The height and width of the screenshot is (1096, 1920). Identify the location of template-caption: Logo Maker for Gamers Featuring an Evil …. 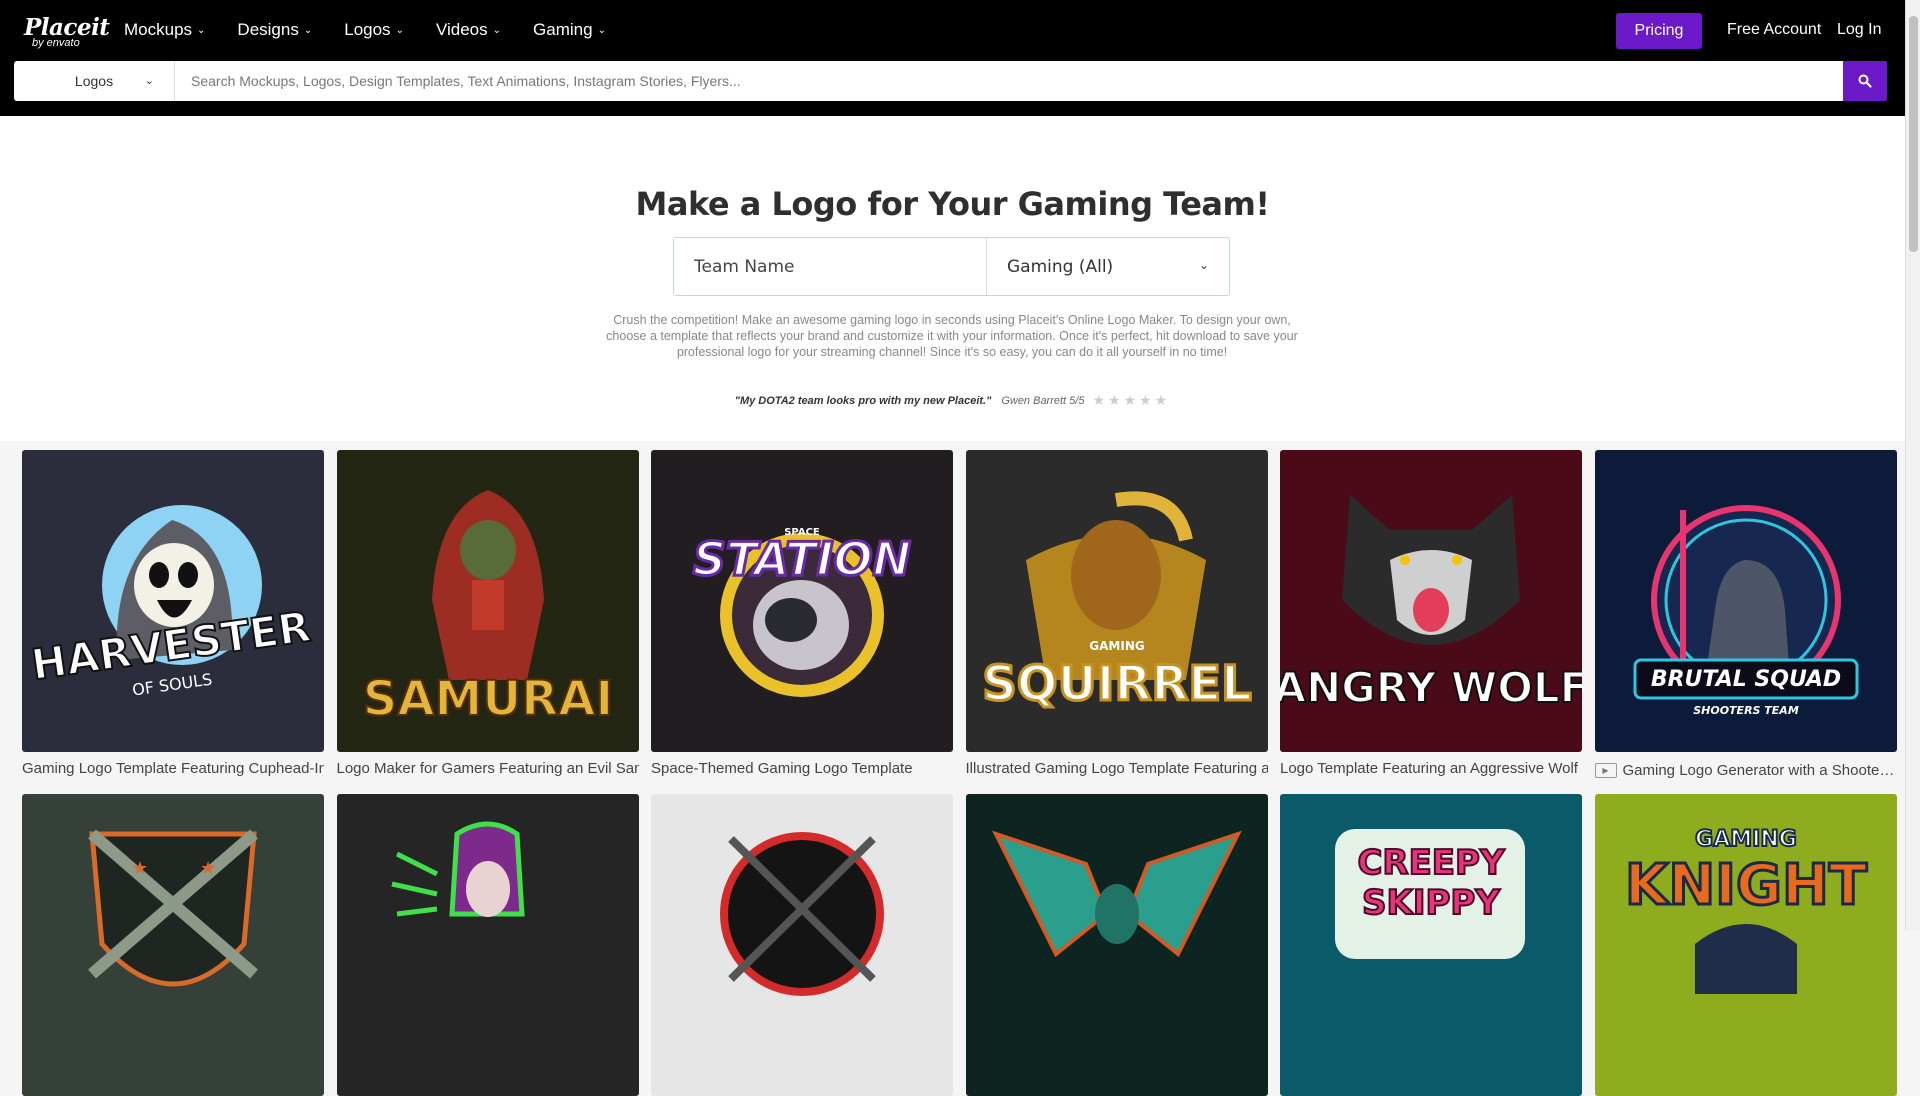
(488, 768).